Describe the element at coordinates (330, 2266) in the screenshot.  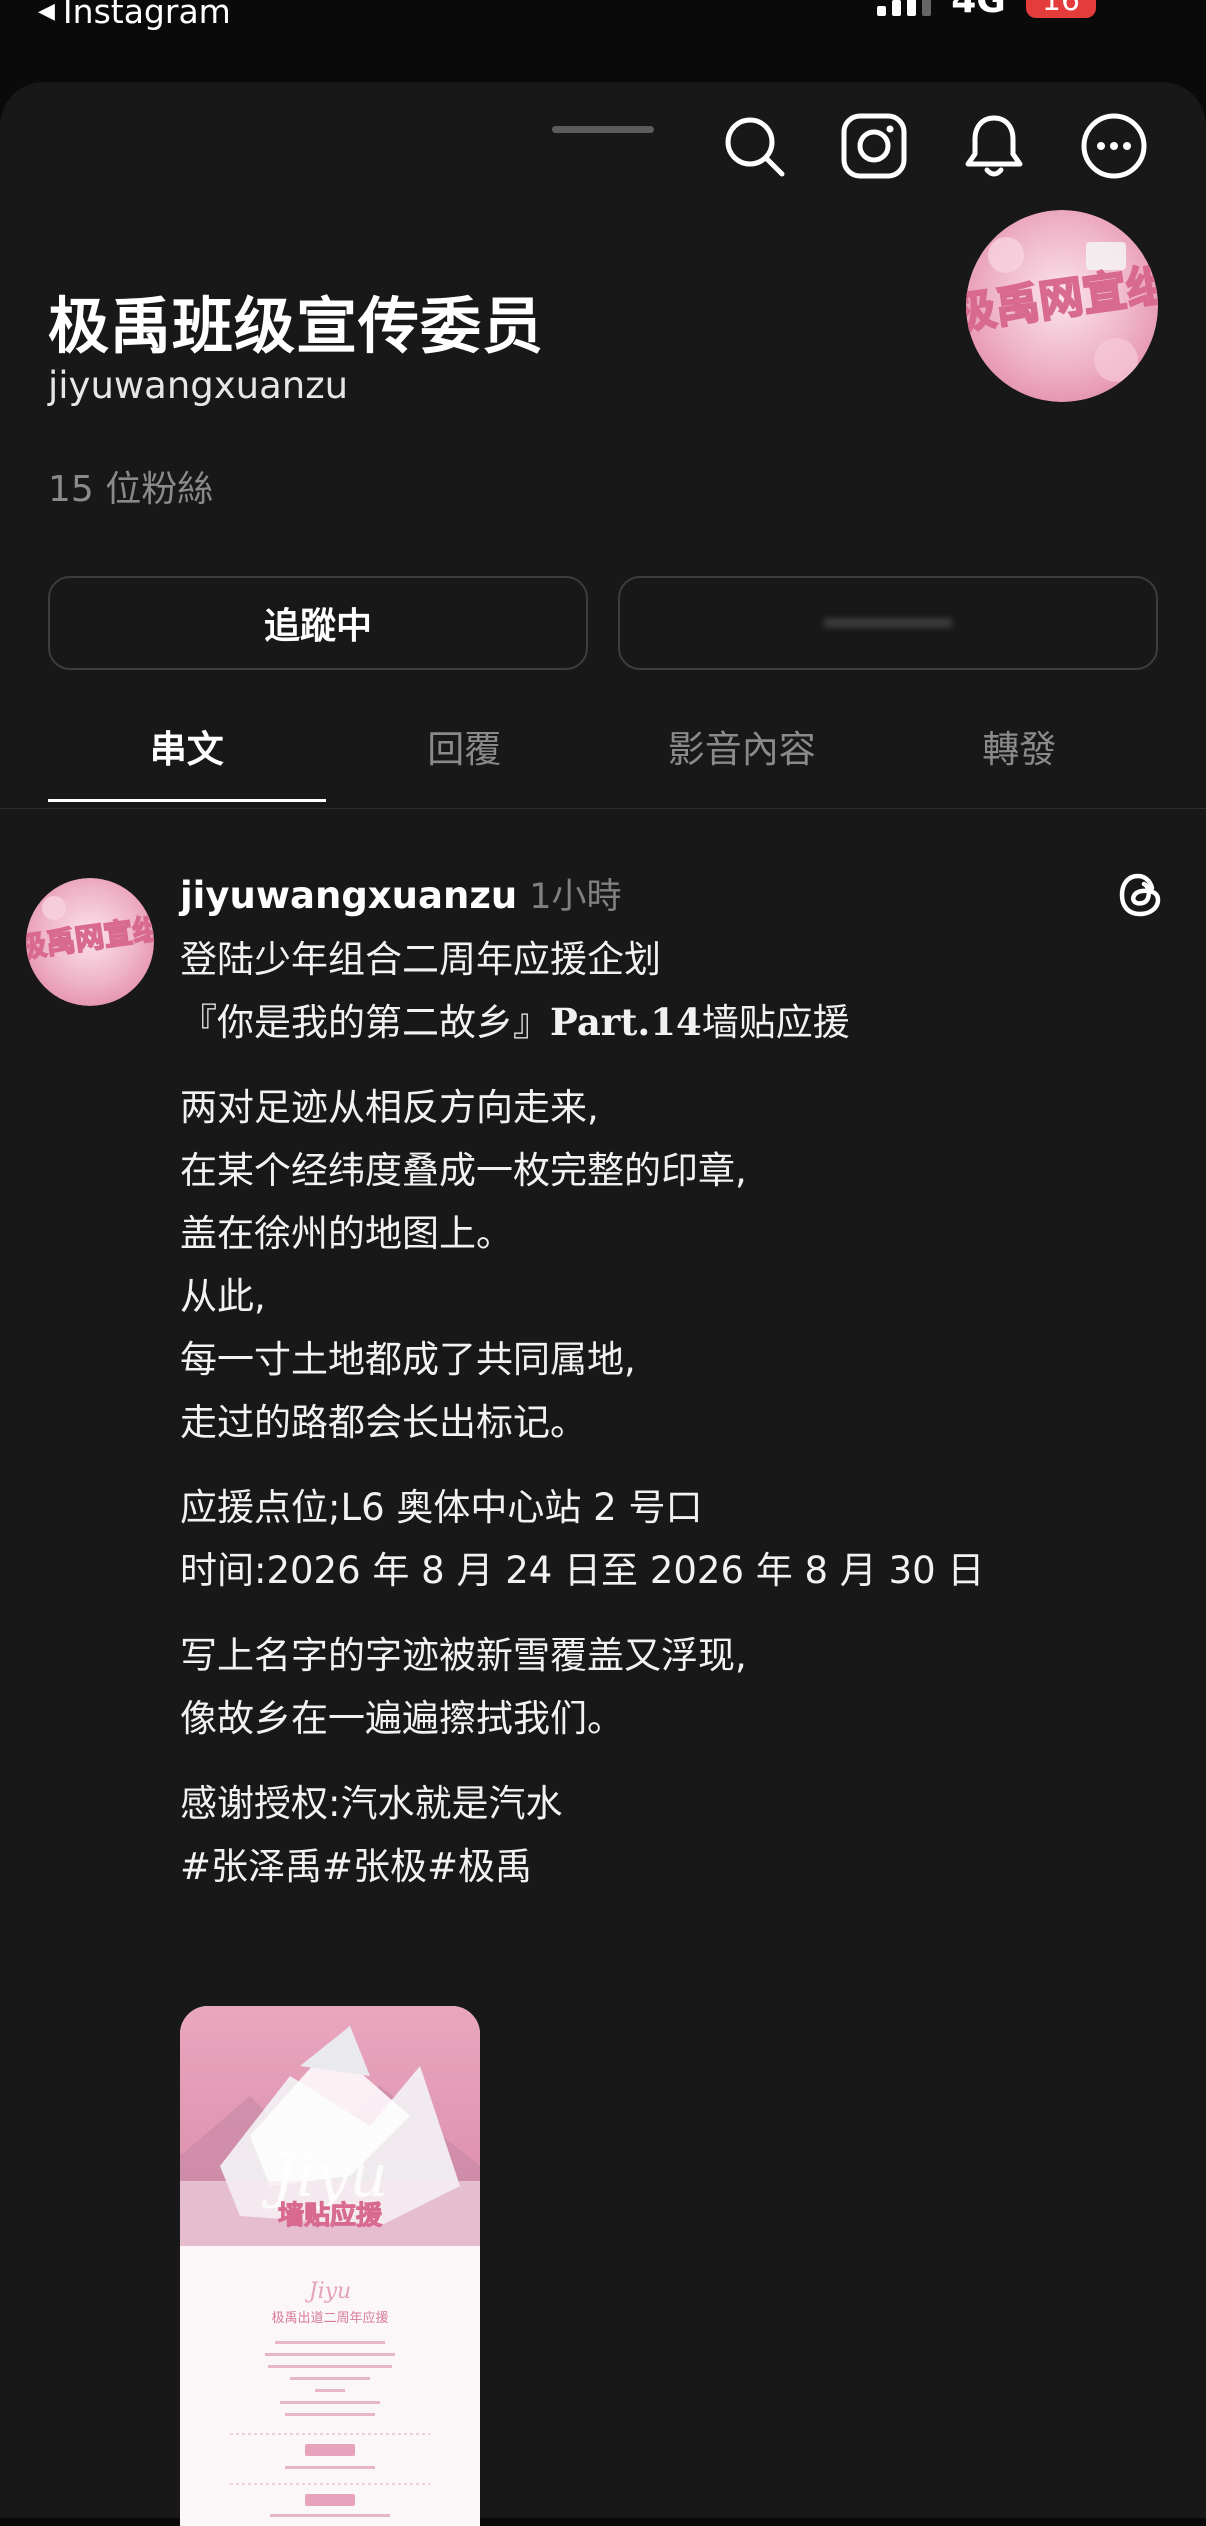
I see `post-image: Jiyu 墙贴应援 Jiyu 极禹出道二周年应援` at that location.